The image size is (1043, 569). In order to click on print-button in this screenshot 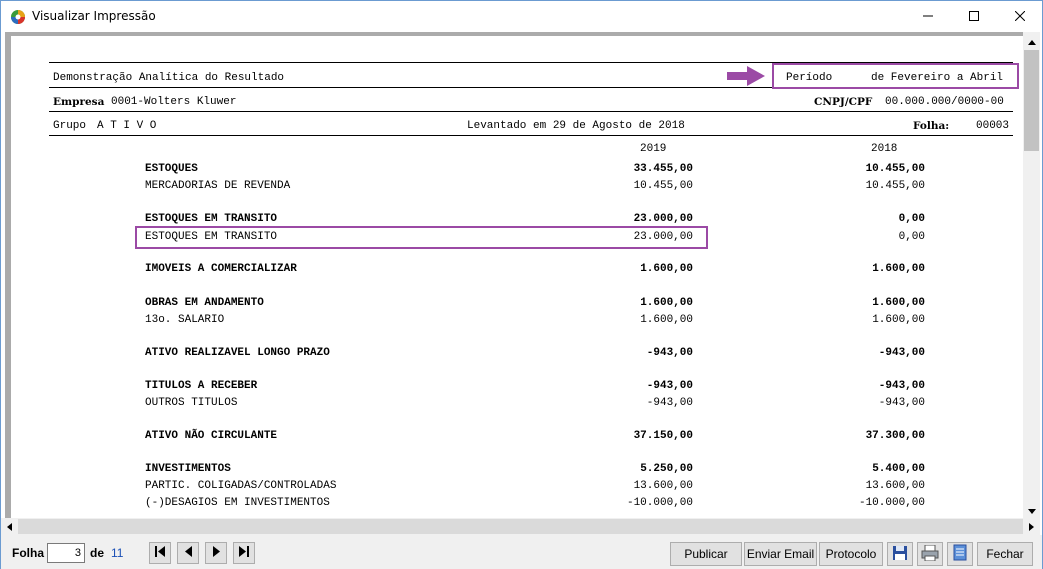, I will do `click(930, 554)`.